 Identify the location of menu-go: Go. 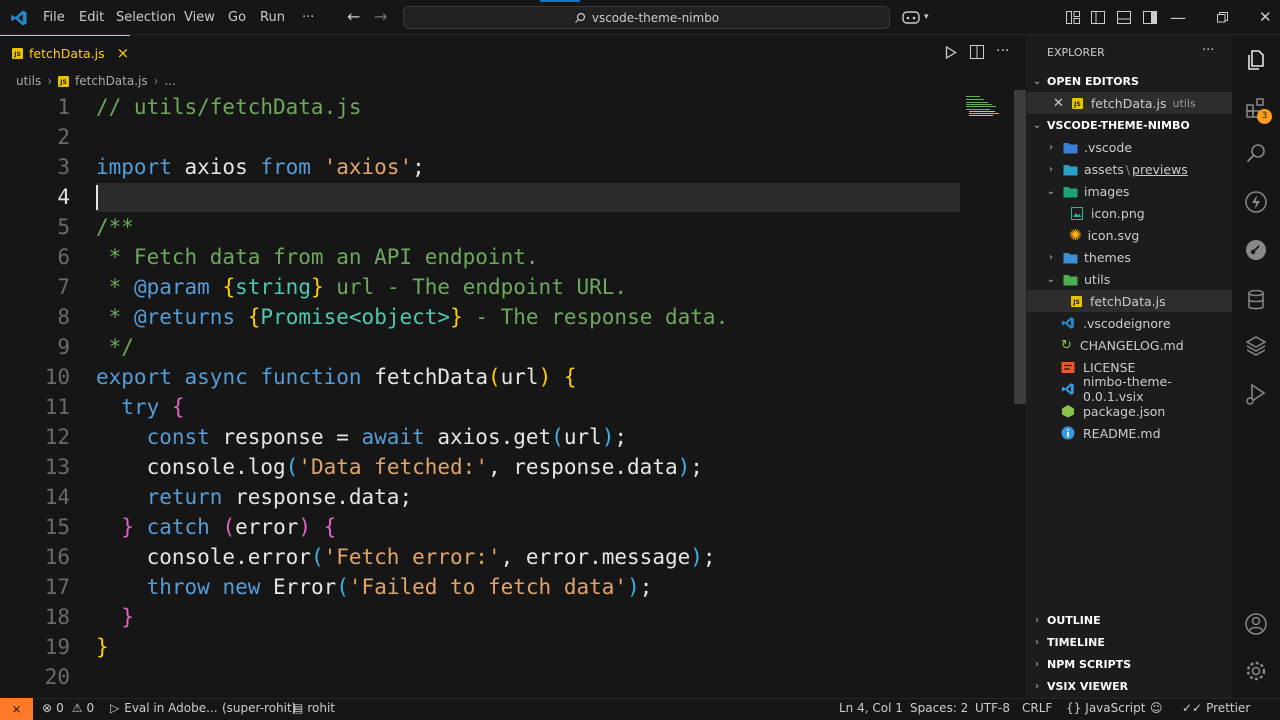
(237, 17).